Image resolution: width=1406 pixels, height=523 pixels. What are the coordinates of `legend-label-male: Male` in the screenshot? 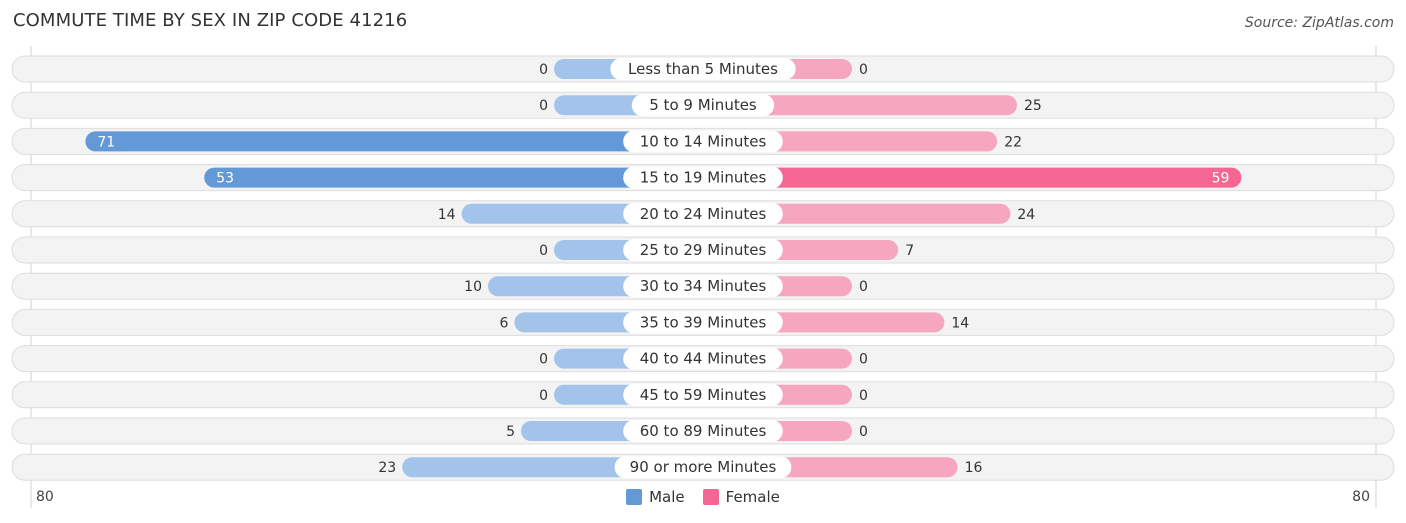 It's located at (667, 497).